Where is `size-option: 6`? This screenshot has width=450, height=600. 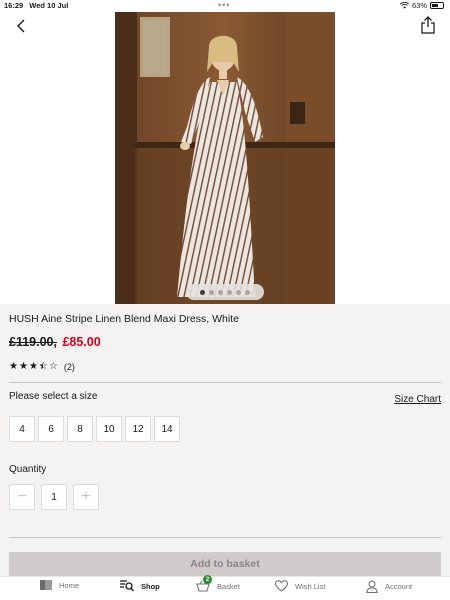 size-option: 6 is located at coordinates (51, 429).